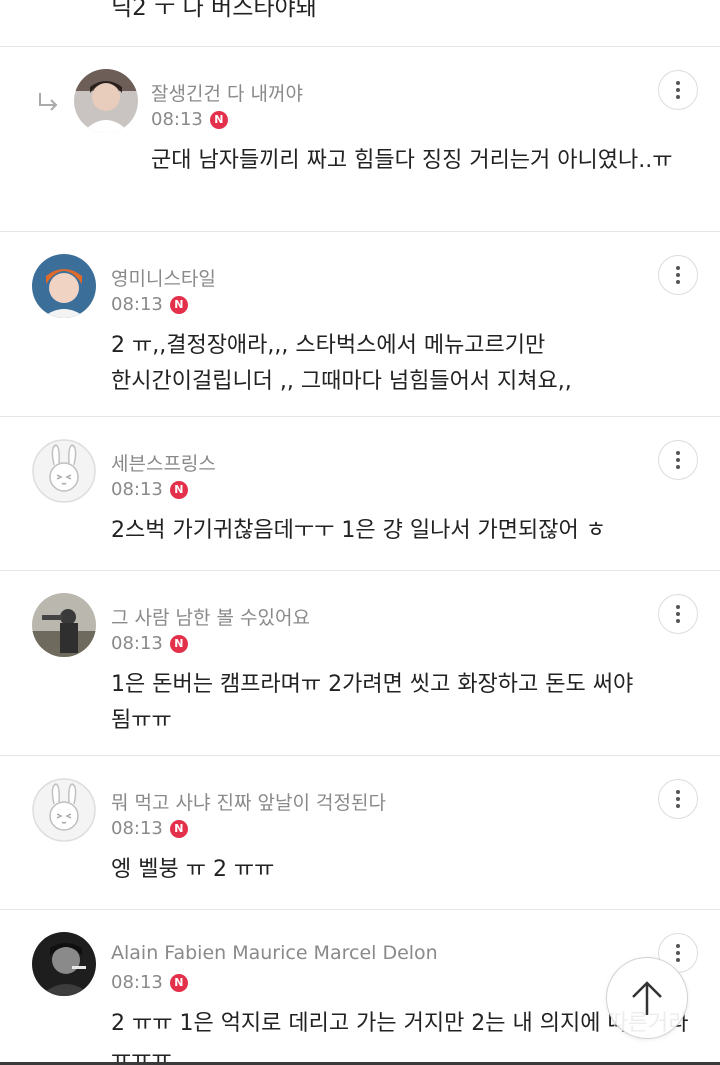 This screenshot has height=1065, width=720. What do you see at coordinates (358, 530) in the screenshot?
I see `comment-text: 2스벅 가기귀찮음데ㅜㅜ 1은 걍 일나서 가면되잖어 ㅎ` at bounding box center [358, 530].